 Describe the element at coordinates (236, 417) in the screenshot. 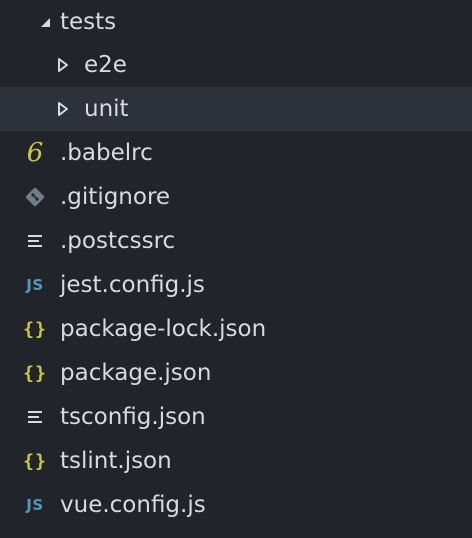

I see `tree-item-tsconfig: tsconfig.json` at that location.